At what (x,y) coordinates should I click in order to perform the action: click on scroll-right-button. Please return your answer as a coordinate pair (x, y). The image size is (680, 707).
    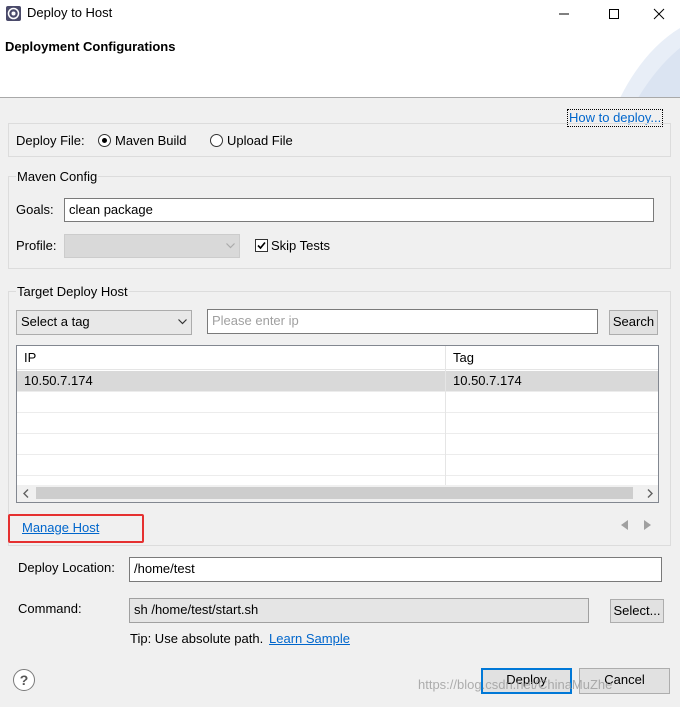
    Looking at the image, I should click on (649, 493).